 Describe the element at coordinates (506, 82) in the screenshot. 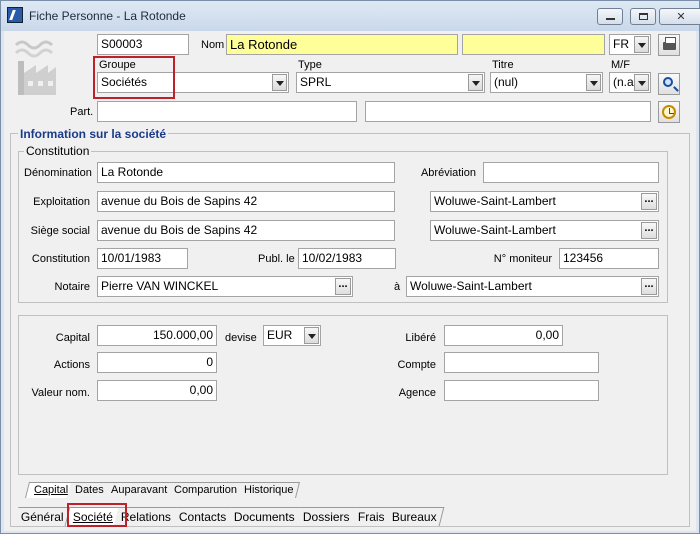

I see `titre-value: (nul)` at that location.